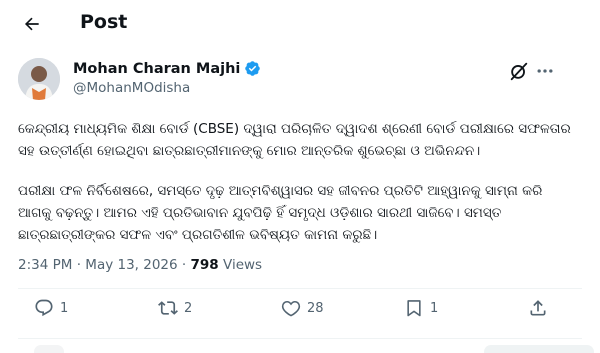  I want to click on post-header: Post, so click(300, 24).